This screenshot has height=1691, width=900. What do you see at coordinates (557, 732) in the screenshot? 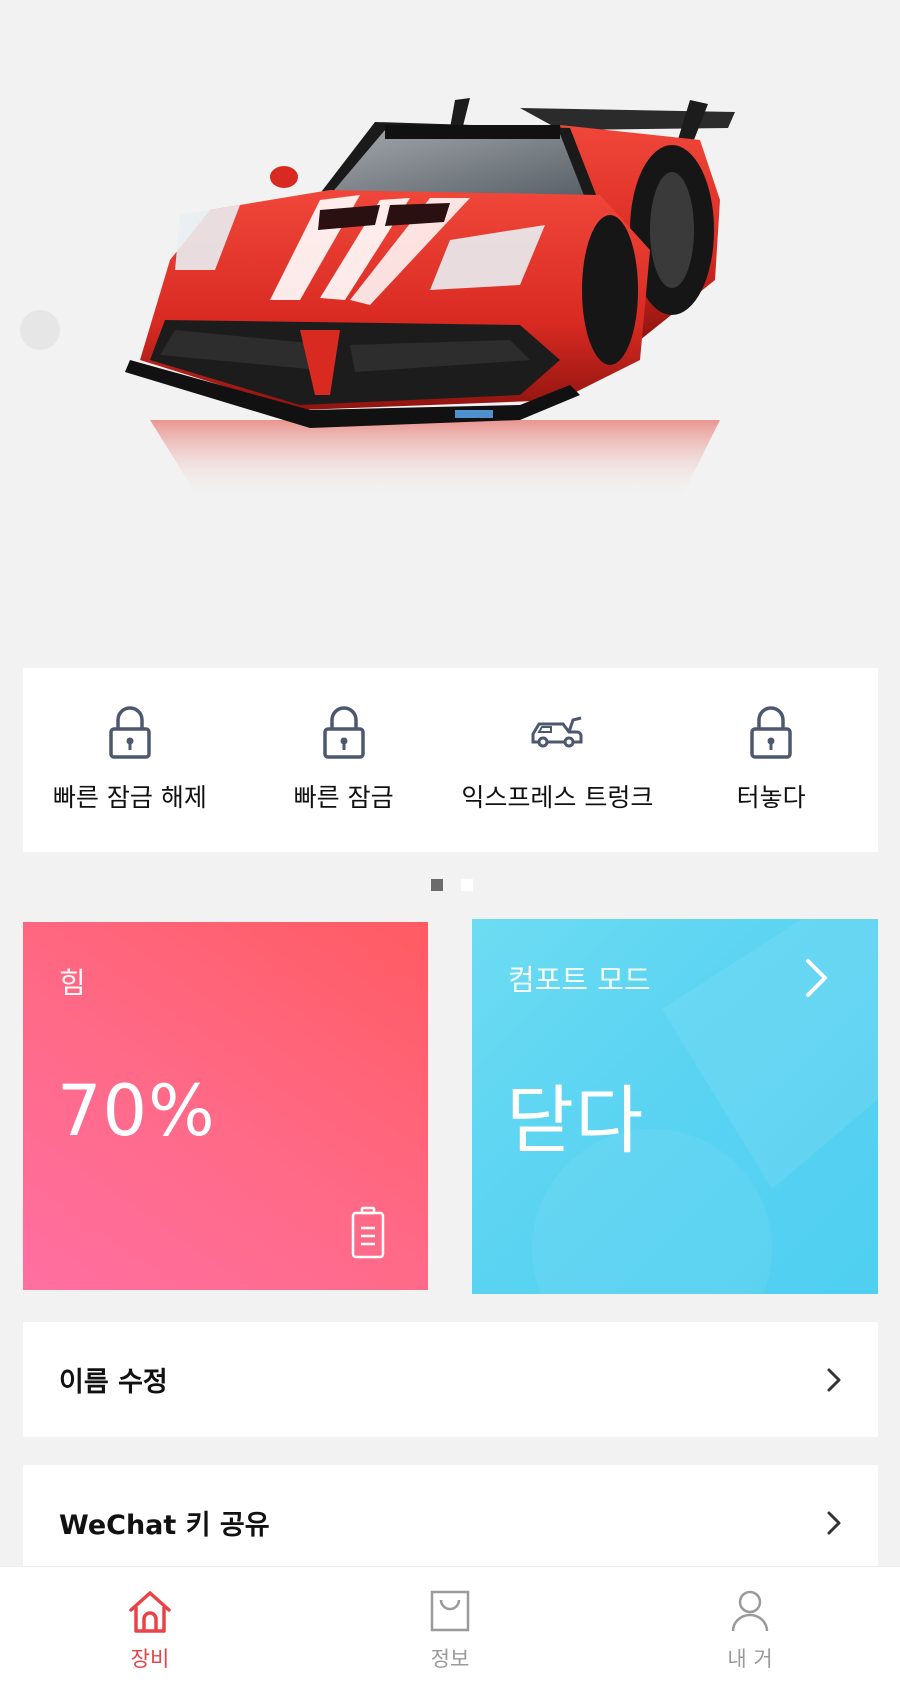
I see `car-trunk-icon` at bounding box center [557, 732].